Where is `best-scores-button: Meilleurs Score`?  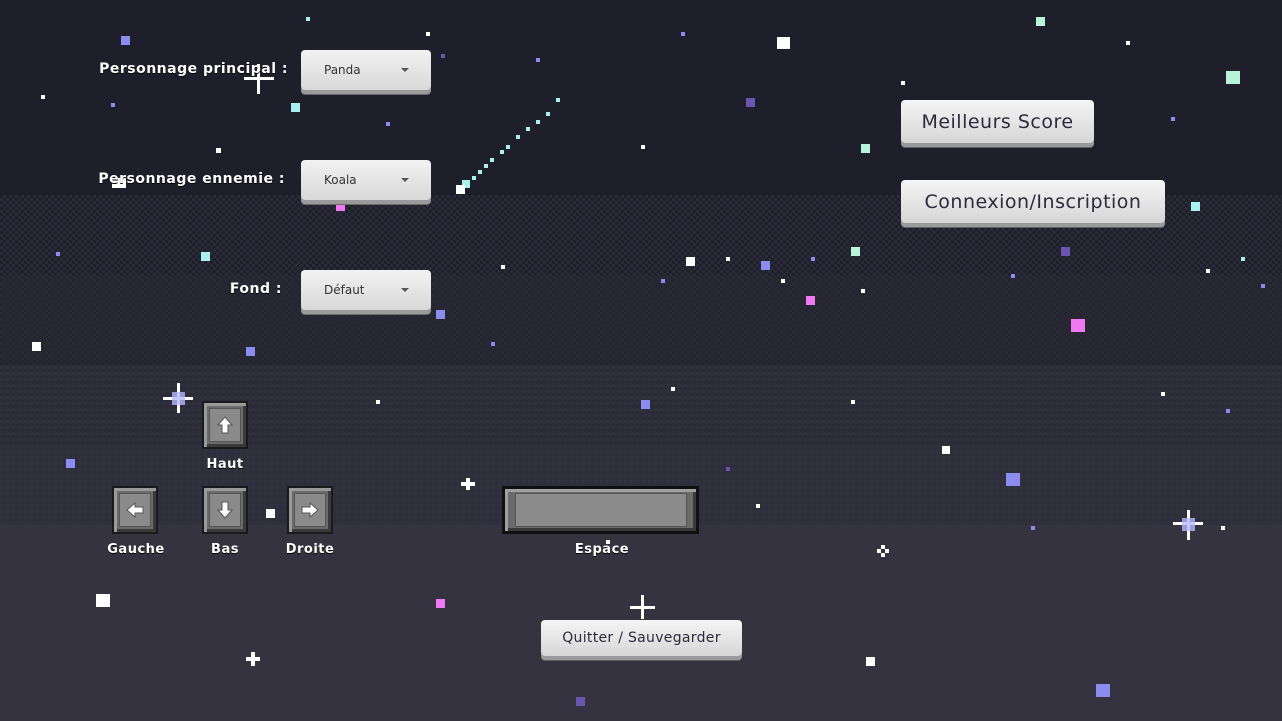 best-scores-button: Meilleurs Score is located at coordinates (997, 121).